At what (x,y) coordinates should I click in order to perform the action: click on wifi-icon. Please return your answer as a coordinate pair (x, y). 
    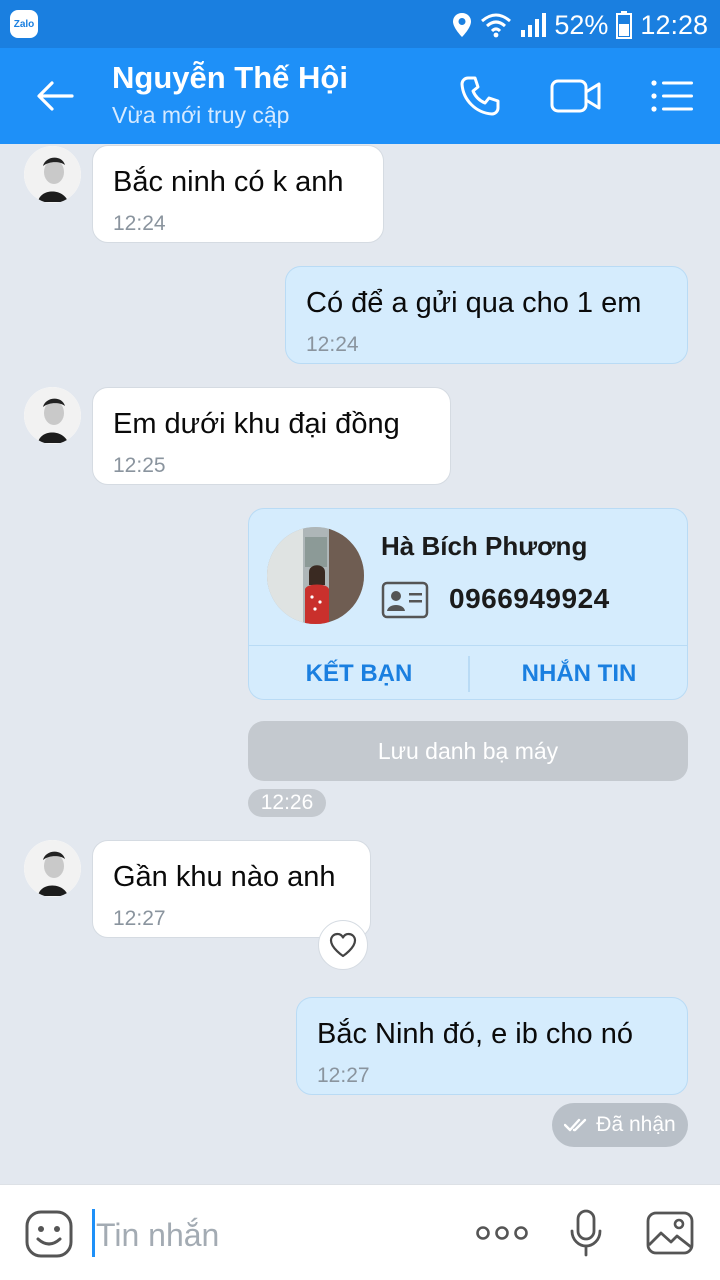
    Looking at the image, I should click on (496, 25).